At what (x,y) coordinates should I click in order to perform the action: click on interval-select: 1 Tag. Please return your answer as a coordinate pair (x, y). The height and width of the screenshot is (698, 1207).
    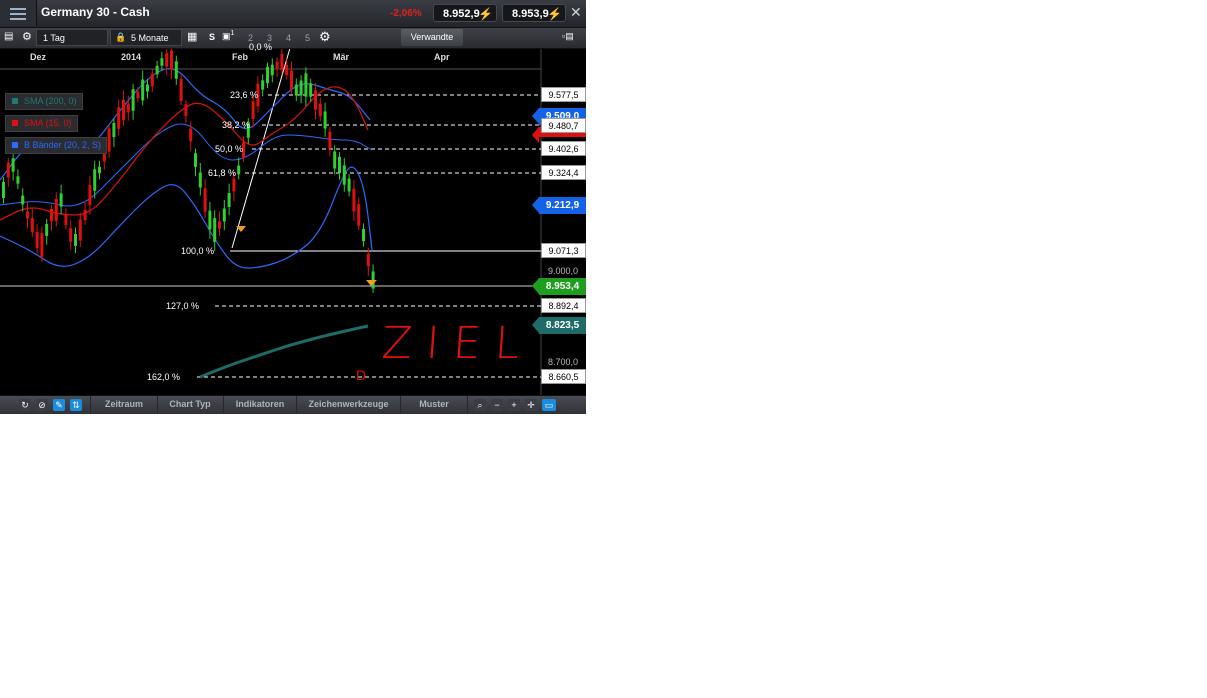
    Looking at the image, I should click on (72, 37).